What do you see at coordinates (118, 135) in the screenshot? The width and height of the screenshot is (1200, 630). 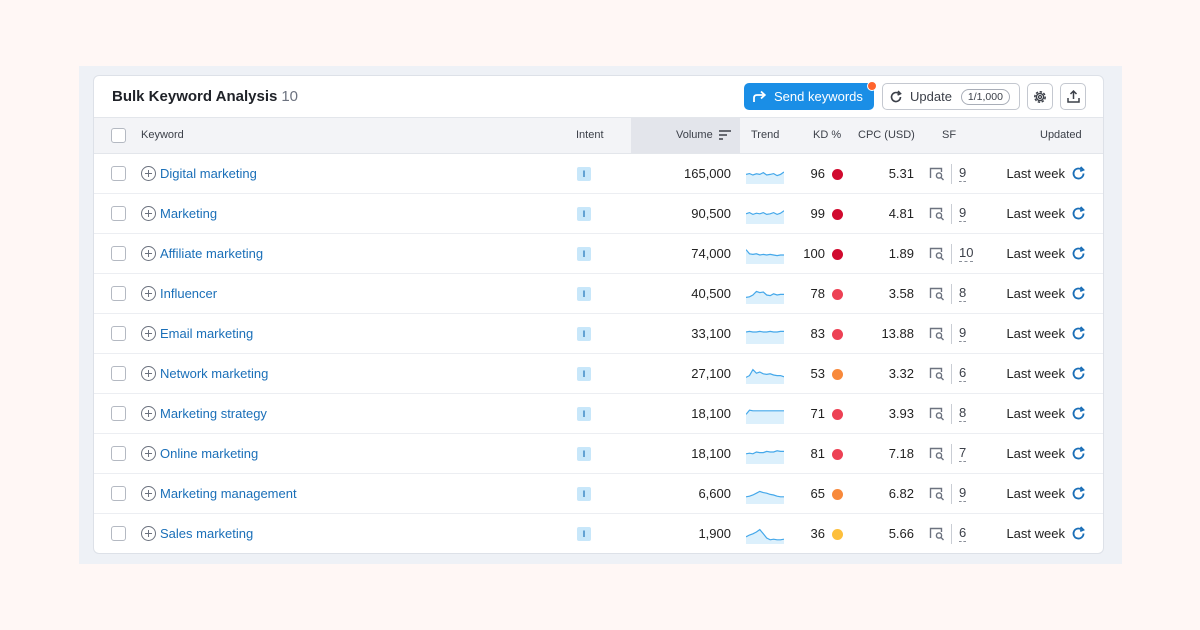 I see `select-all-checkbox` at bounding box center [118, 135].